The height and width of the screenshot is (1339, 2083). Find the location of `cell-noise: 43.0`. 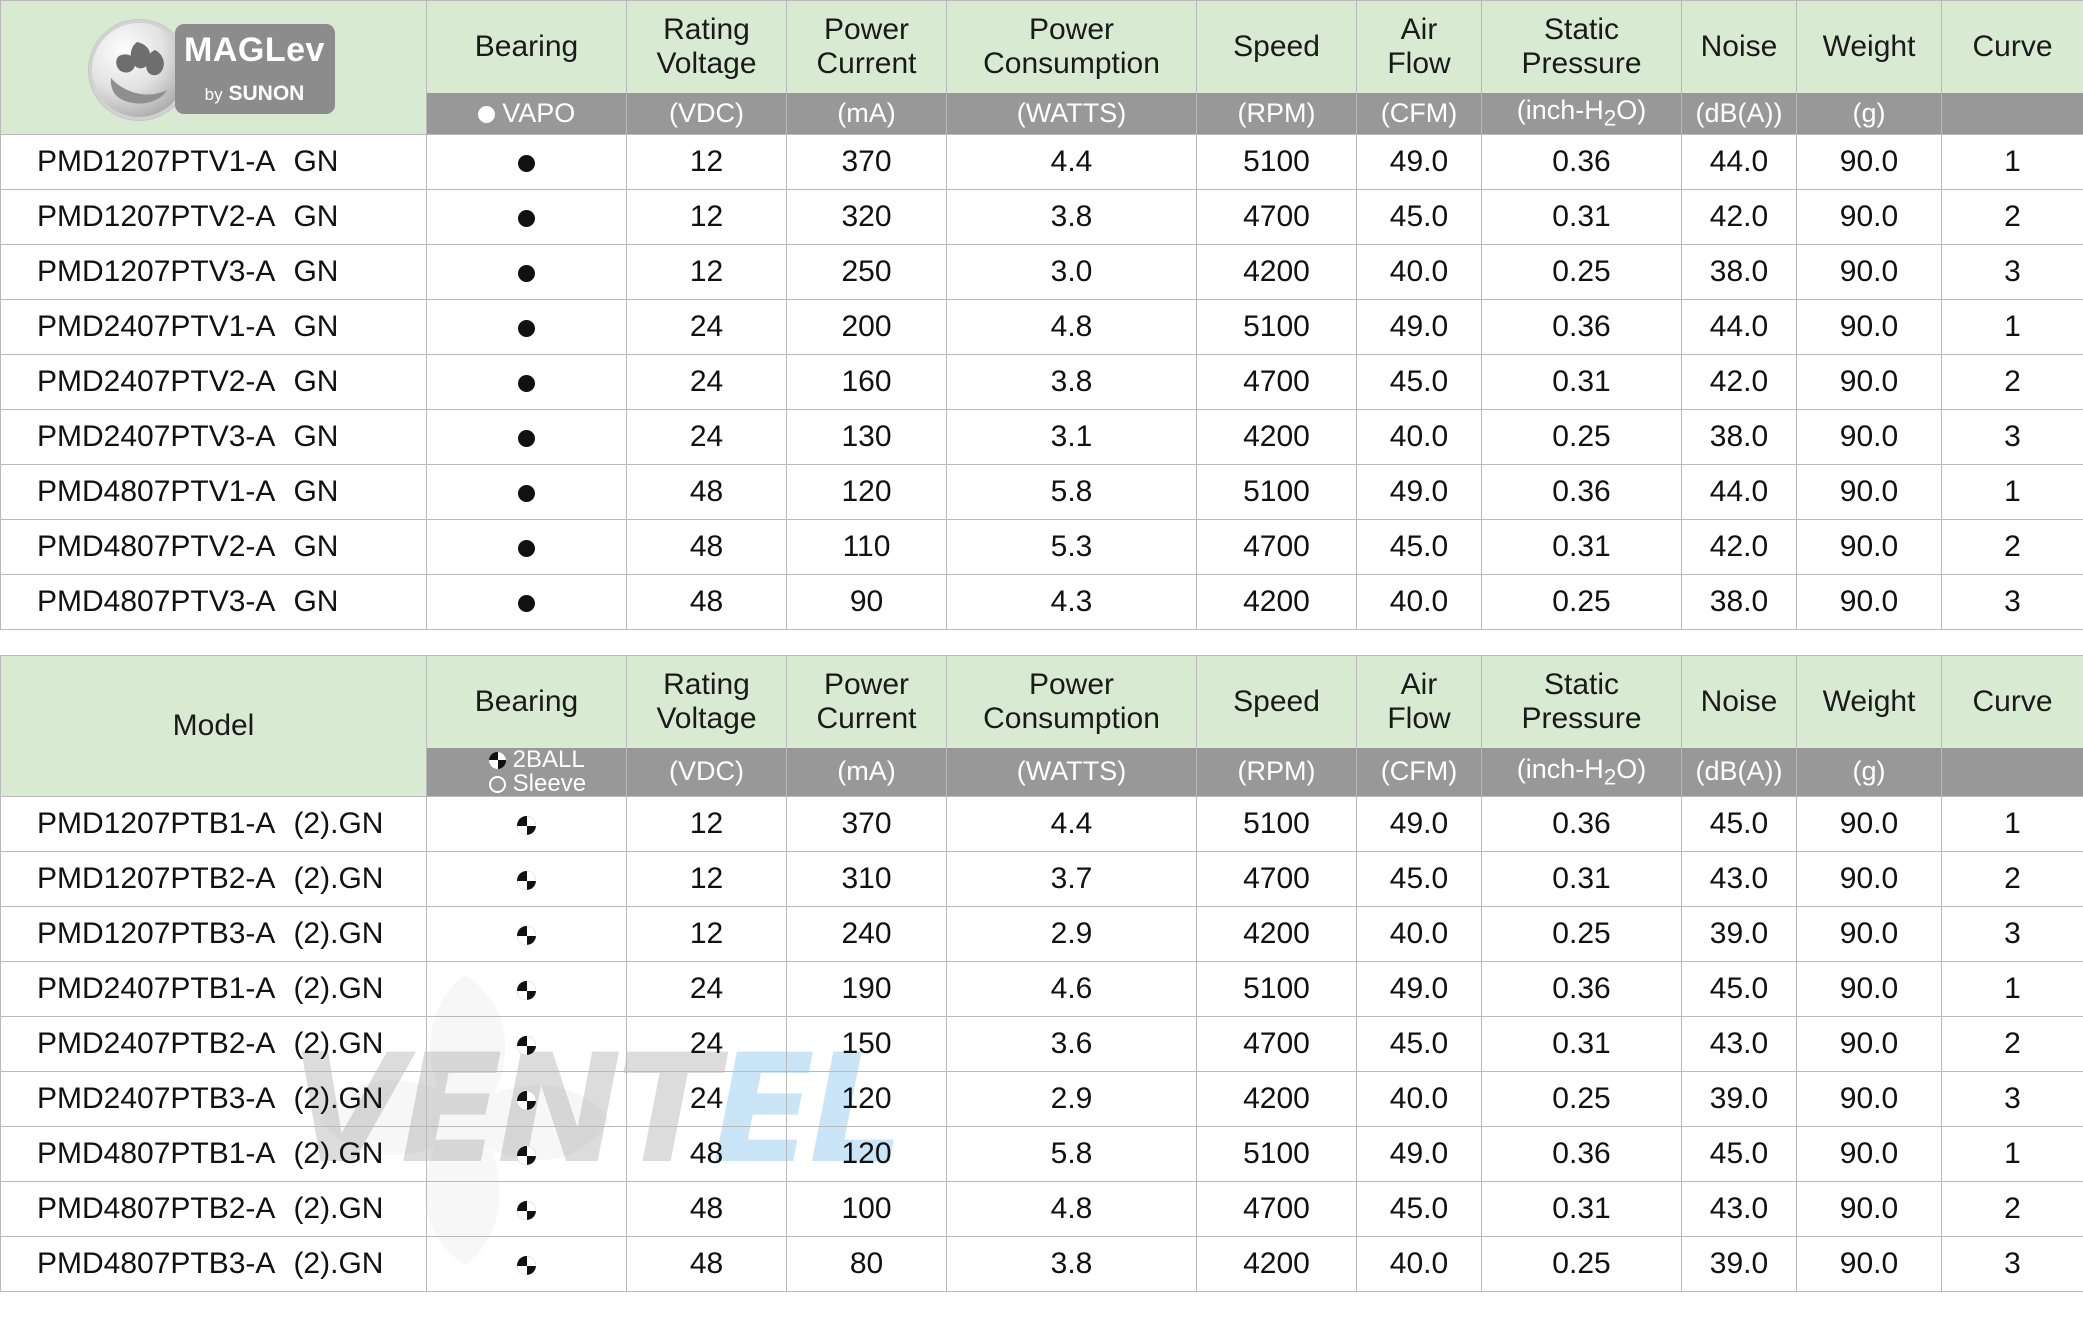

cell-noise: 43.0 is located at coordinates (1739, 879).